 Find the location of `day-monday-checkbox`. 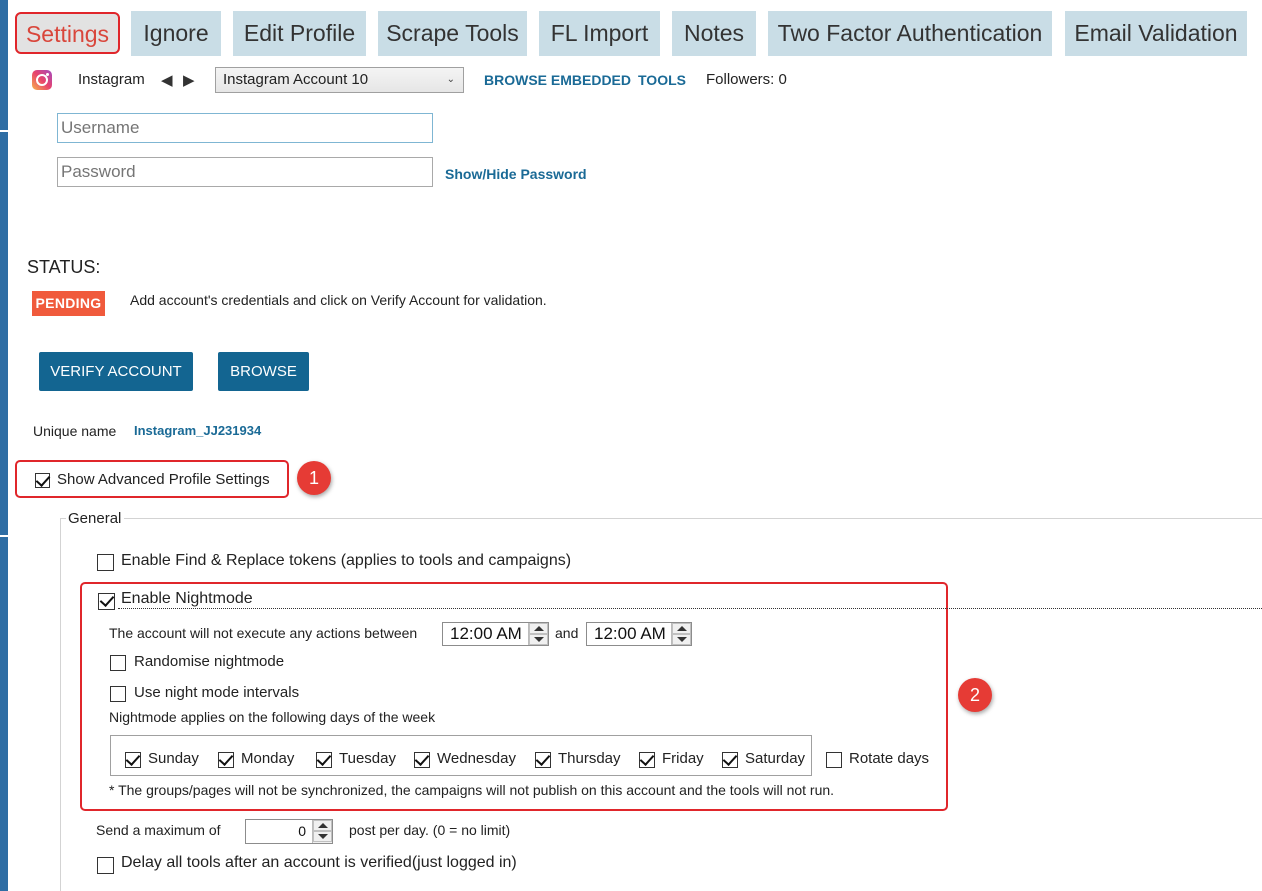

day-monday-checkbox is located at coordinates (226, 759).